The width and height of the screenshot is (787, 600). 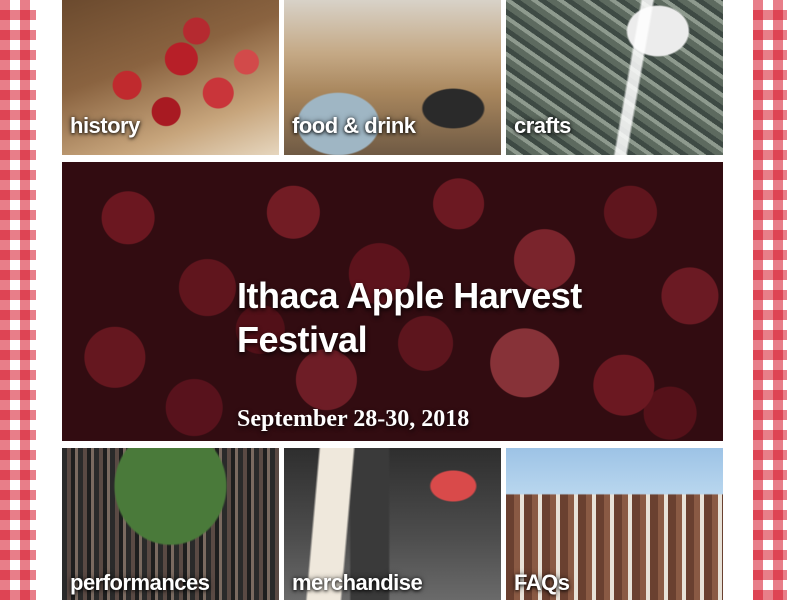 I want to click on tile-history-label: history, so click(x=105, y=125).